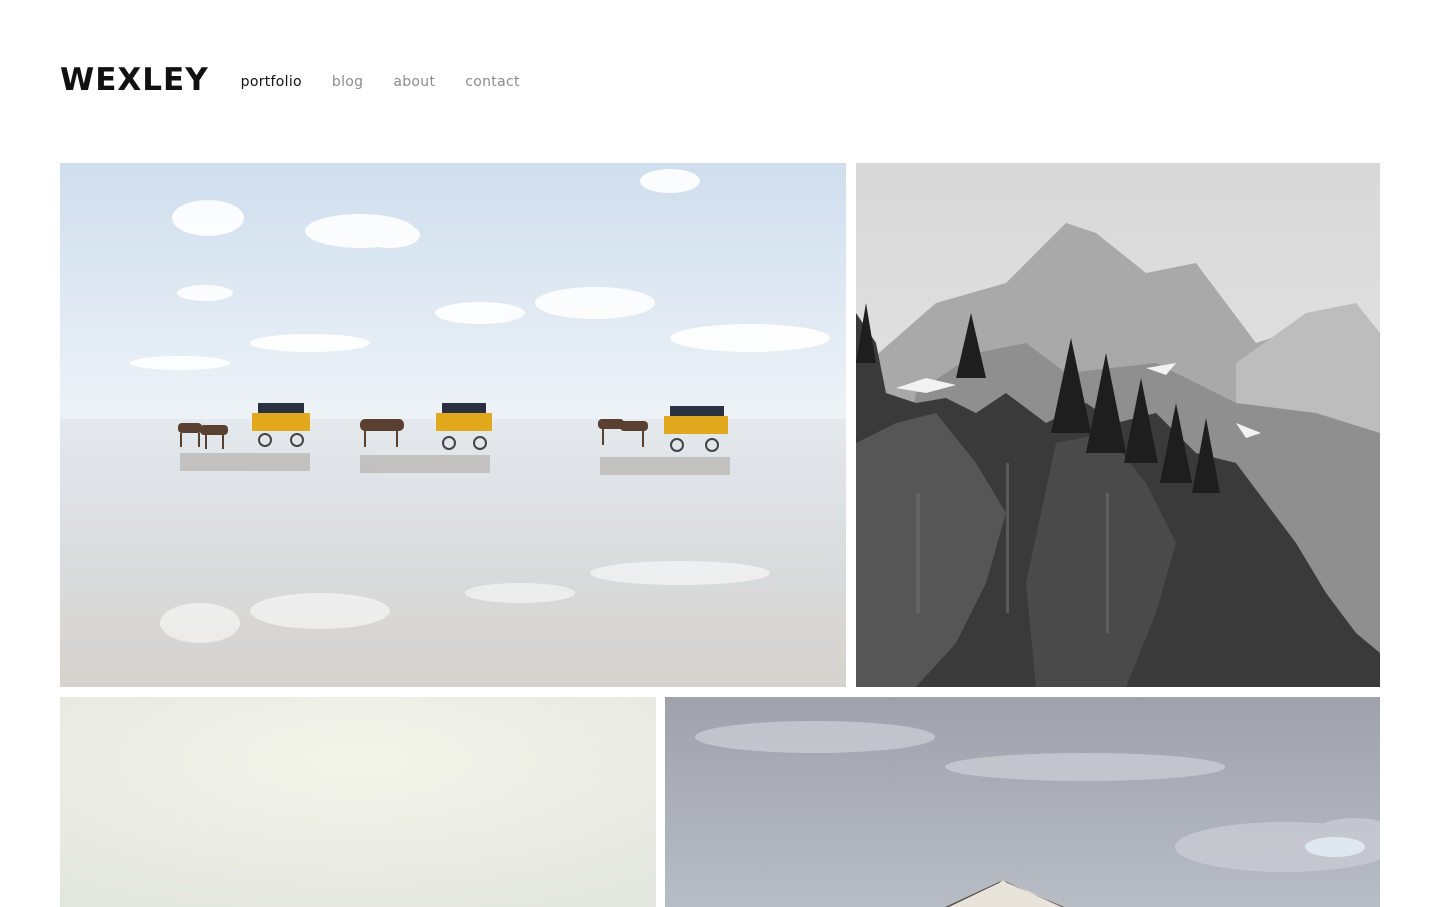  I want to click on photo-barn-overcast, so click(1022, 802).